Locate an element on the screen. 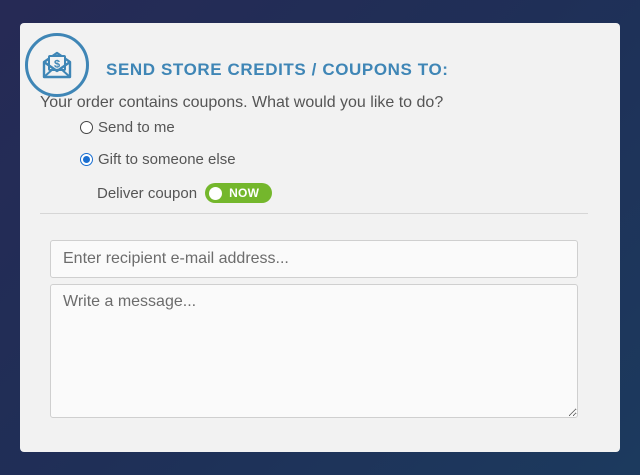 This screenshot has width=640, height=475. deliver-coupon-row: Deliver coupon NOW is located at coordinates (185, 193).